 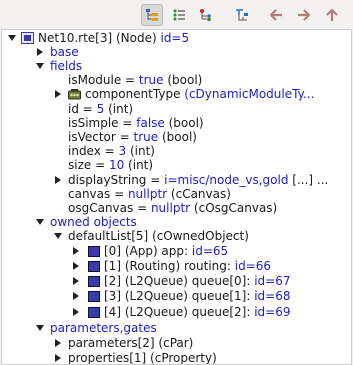 I want to click on group-parameters-gates-label: parameters,gates, so click(x=103, y=328).